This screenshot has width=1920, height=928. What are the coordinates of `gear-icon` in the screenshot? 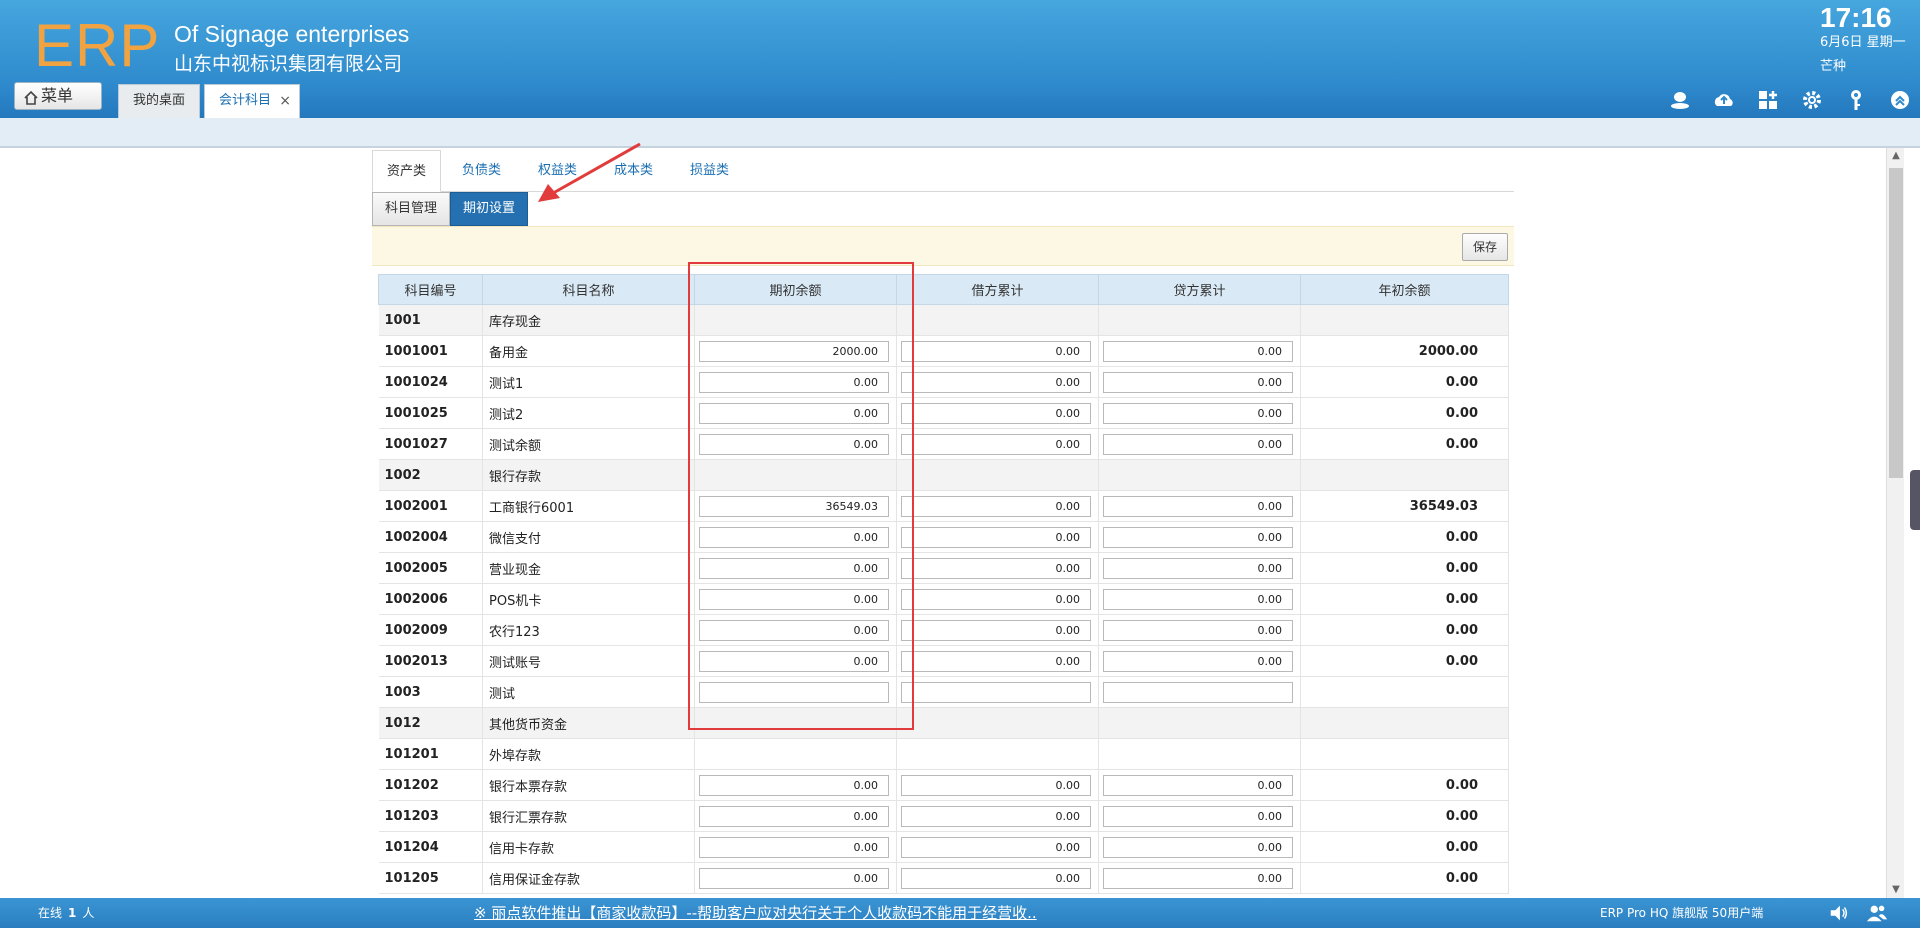 It's located at (1812, 100).